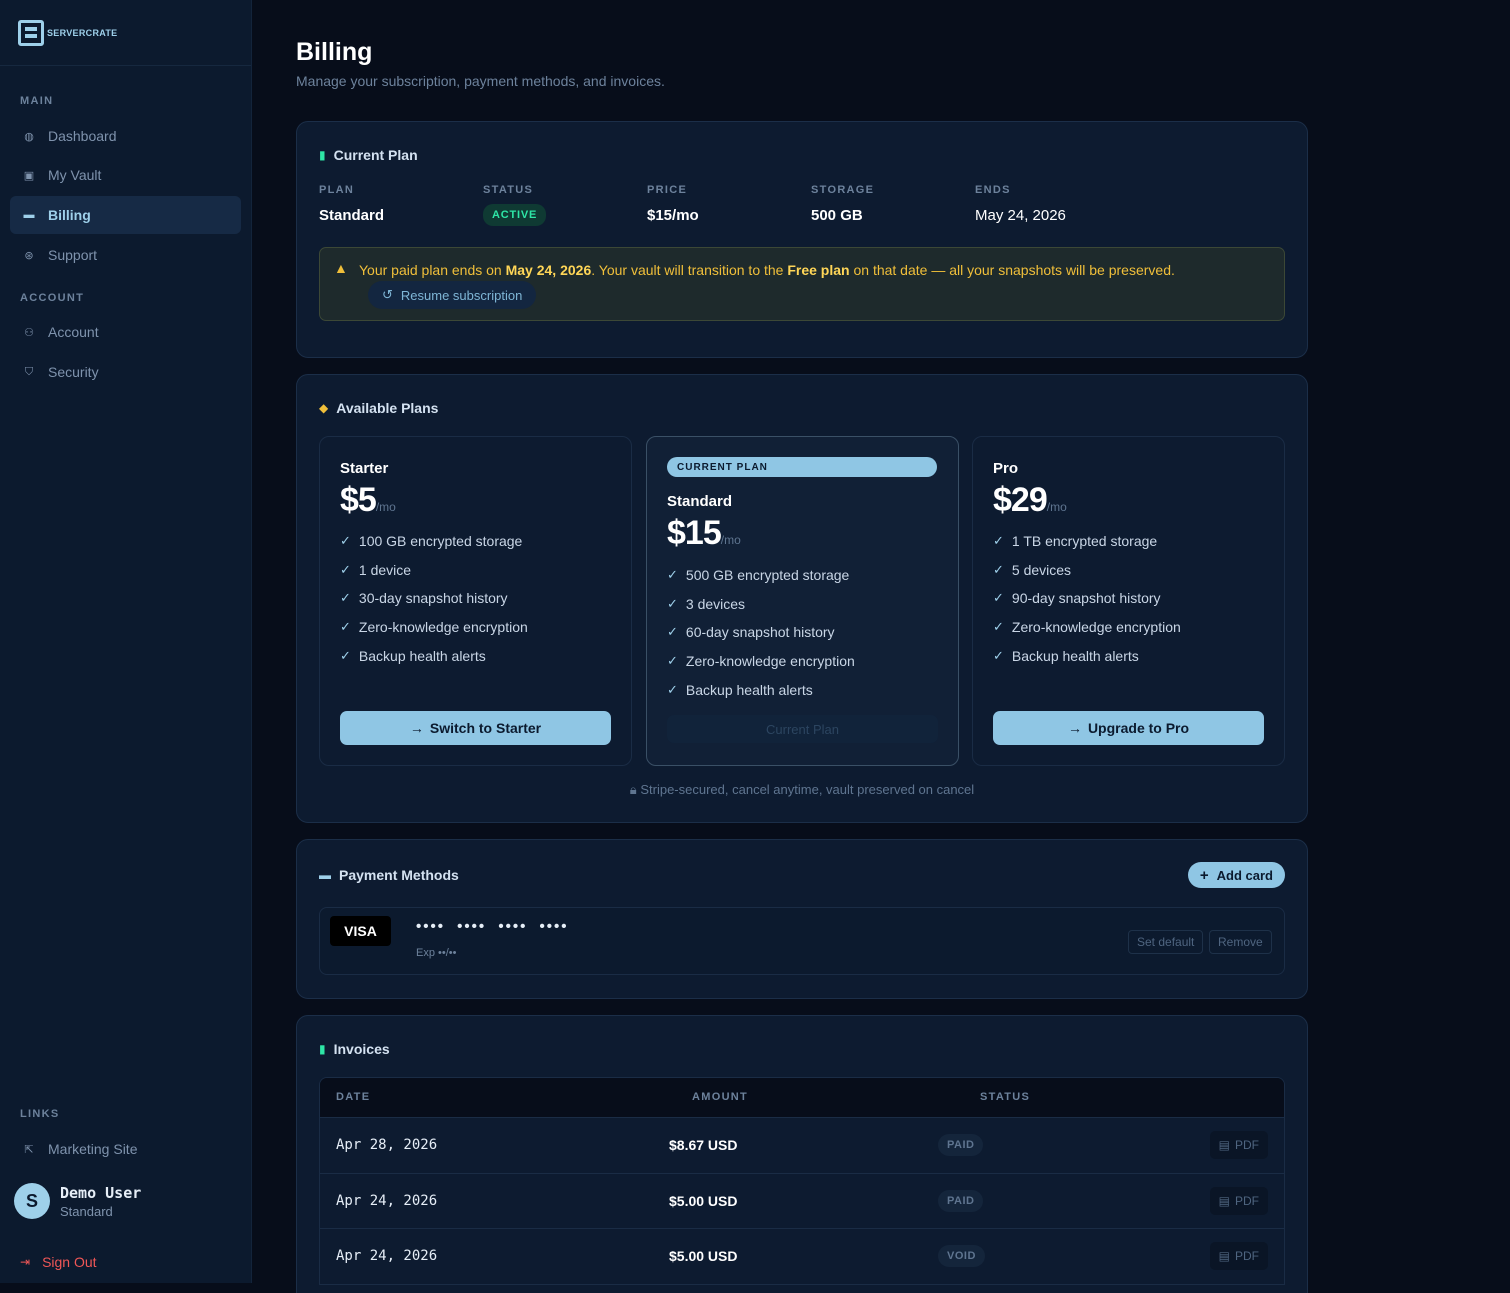 This screenshot has height=1293, width=1510. Describe the element at coordinates (25, 1262) in the screenshot. I see `sign-out-icon: ⇥` at that location.